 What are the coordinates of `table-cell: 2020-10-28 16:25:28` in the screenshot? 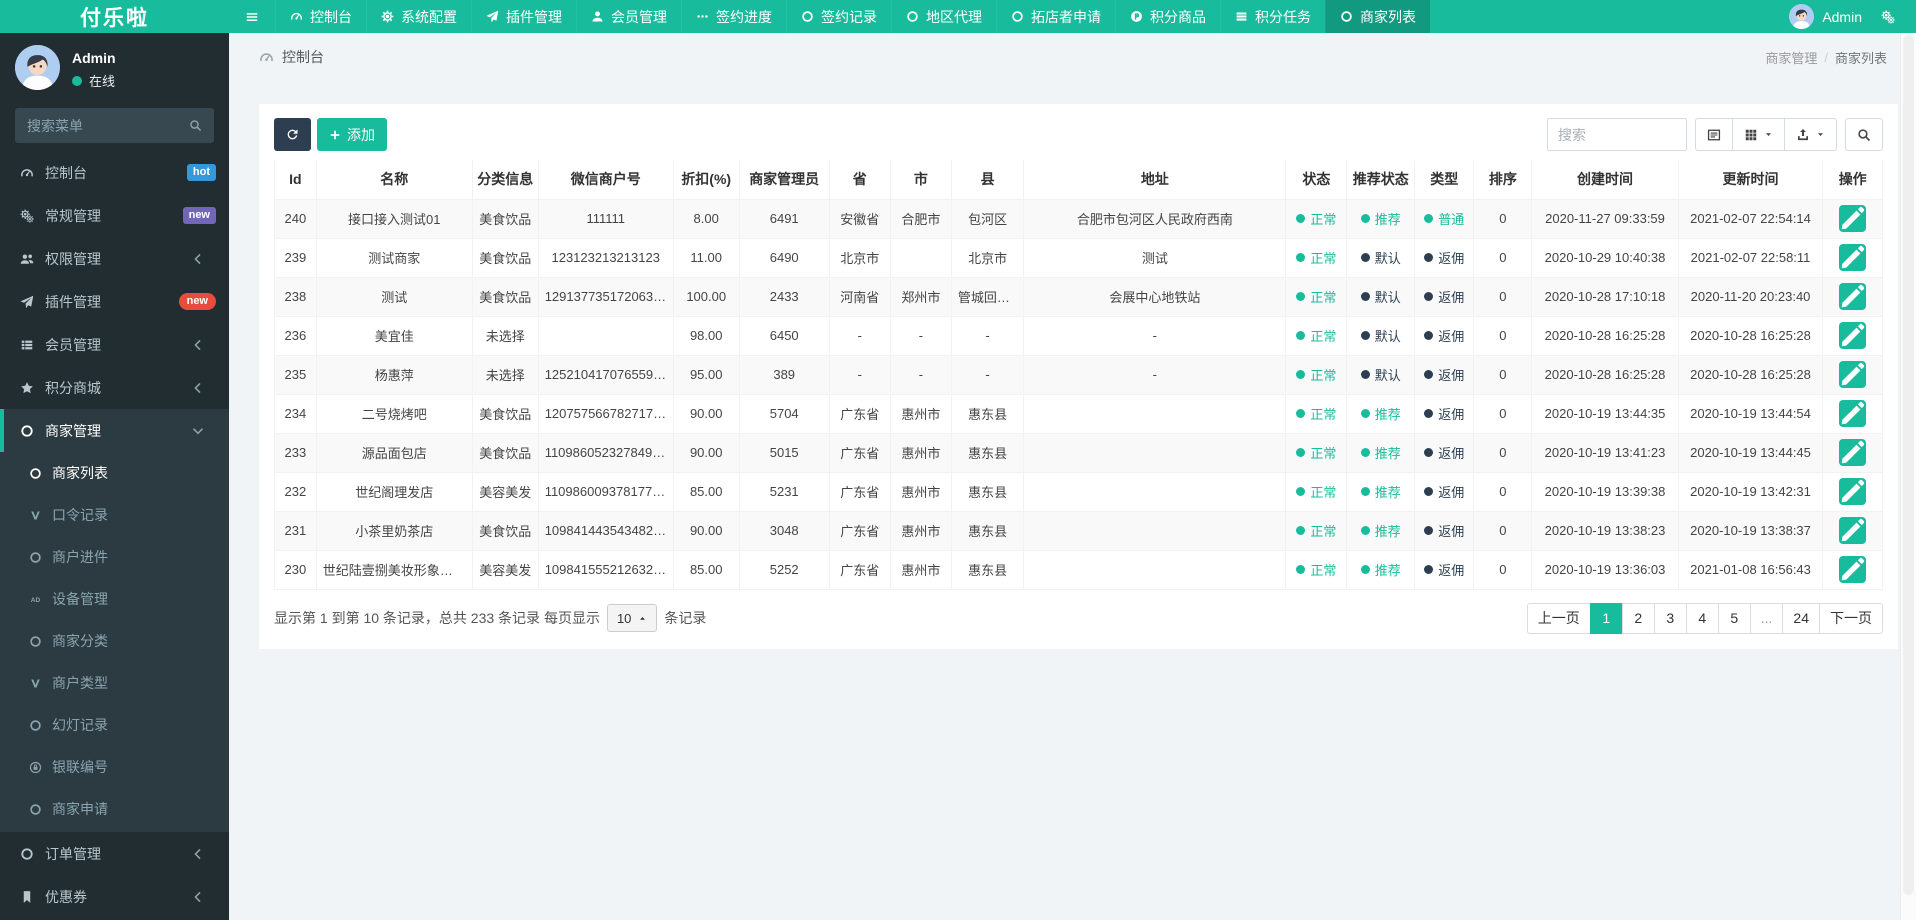 It's located at (1750, 335).